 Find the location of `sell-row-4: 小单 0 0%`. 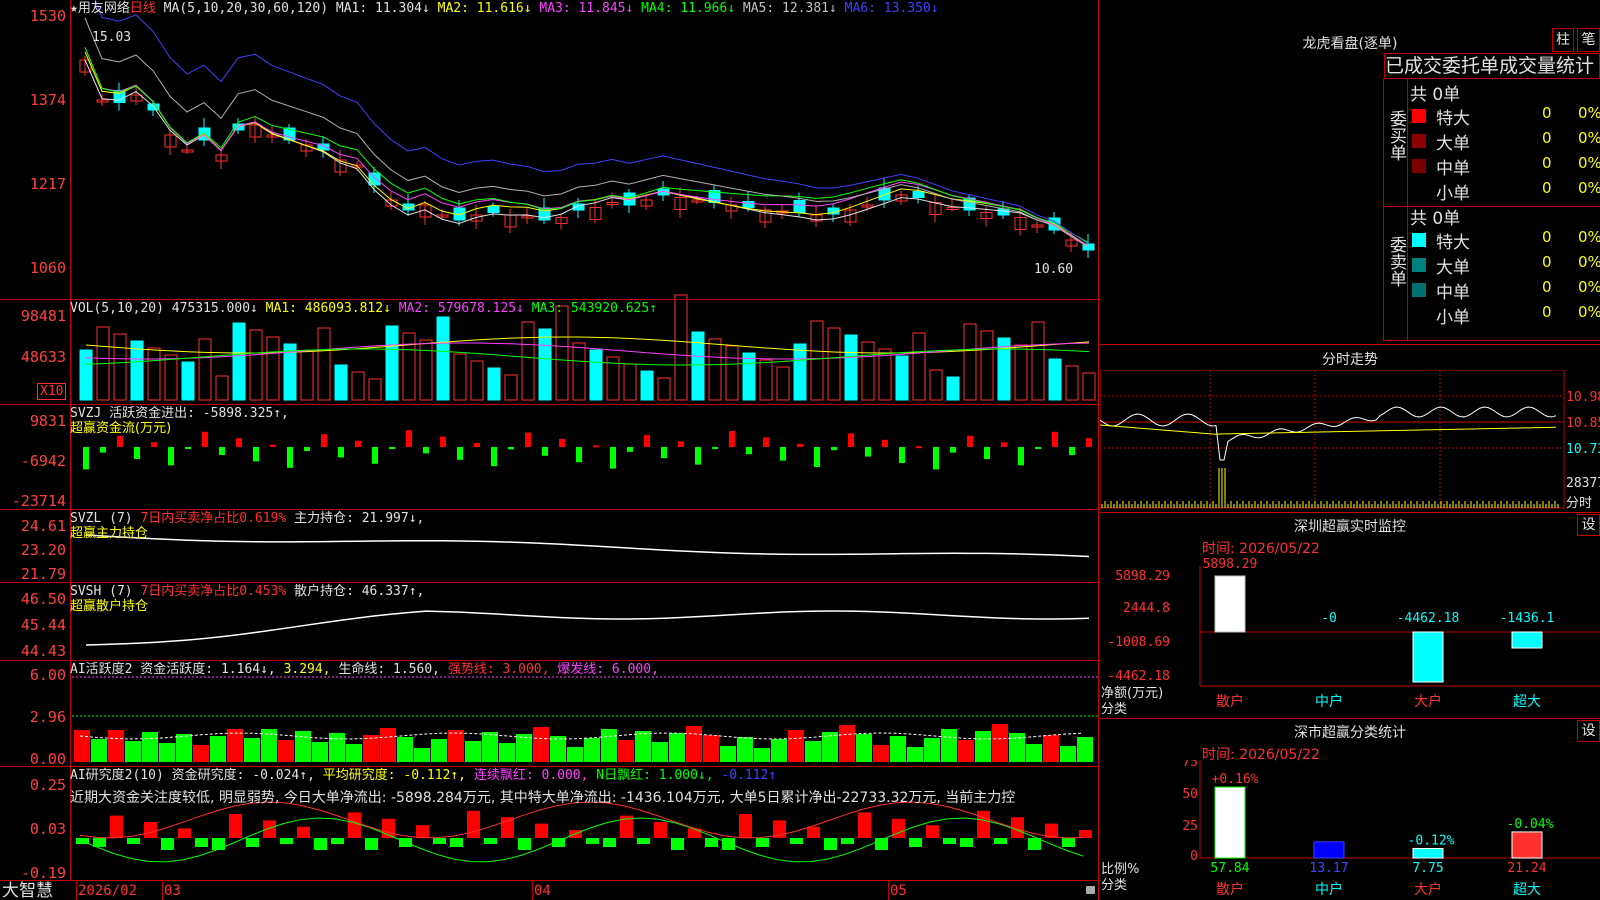

sell-row-4: 小单 0 0% is located at coordinates (1505, 315).